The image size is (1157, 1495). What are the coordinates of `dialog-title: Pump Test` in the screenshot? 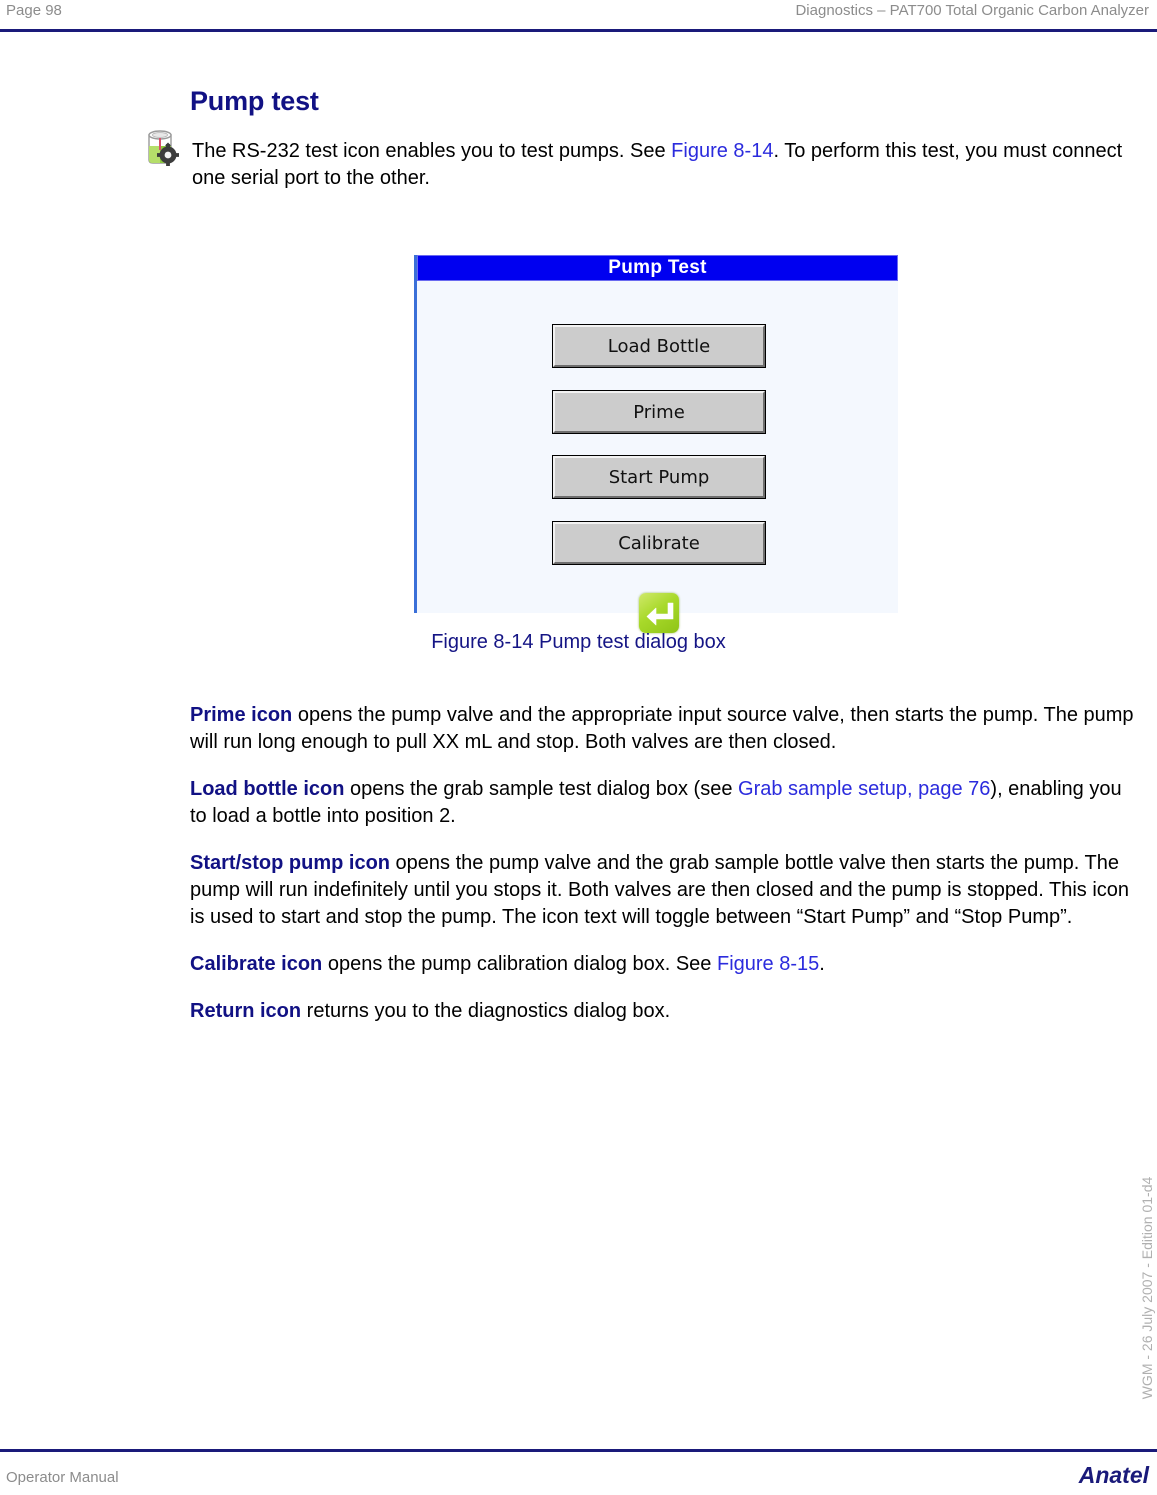 It's located at (657, 267).